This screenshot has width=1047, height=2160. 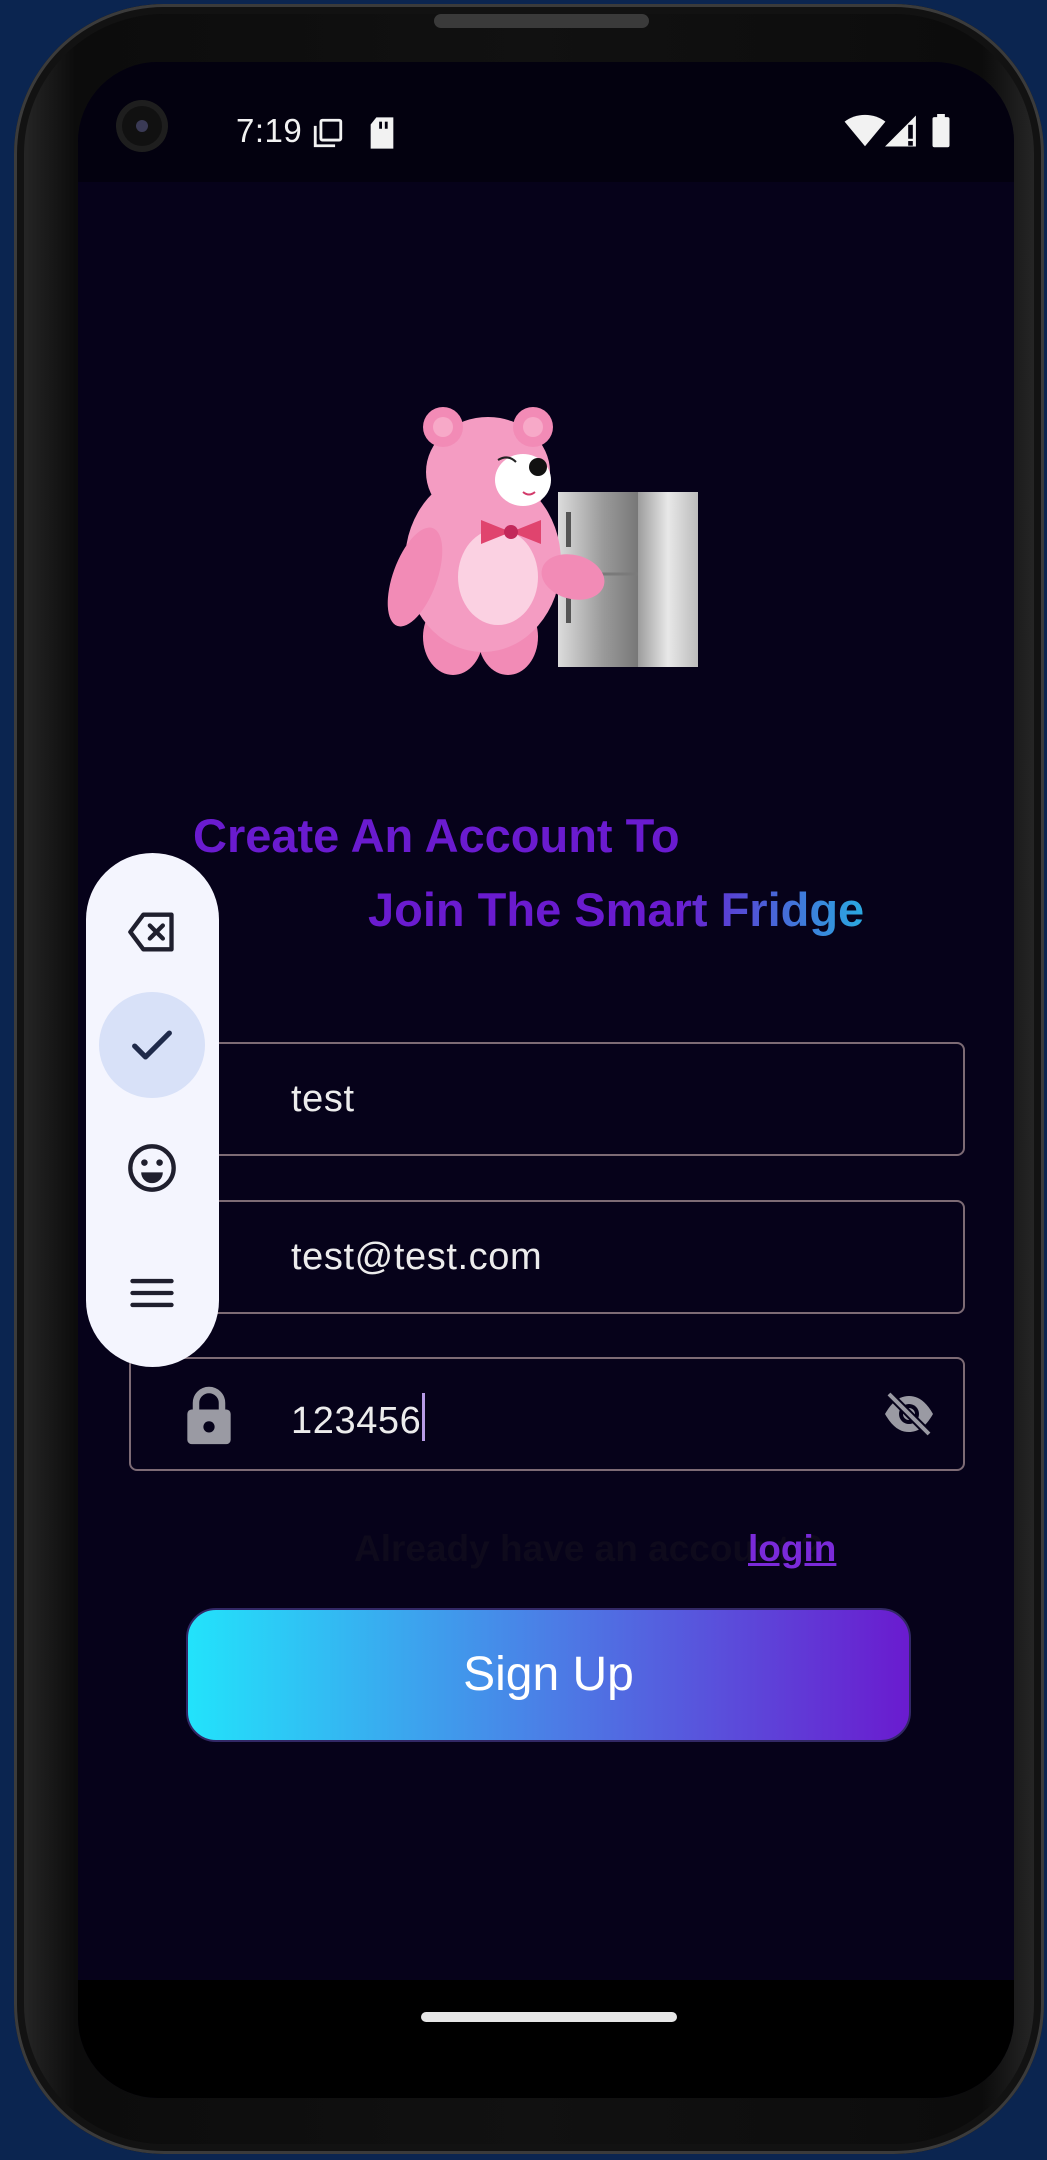 What do you see at coordinates (328, 135) in the screenshot?
I see `screenshot-icon` at bounding box center [328, 135].